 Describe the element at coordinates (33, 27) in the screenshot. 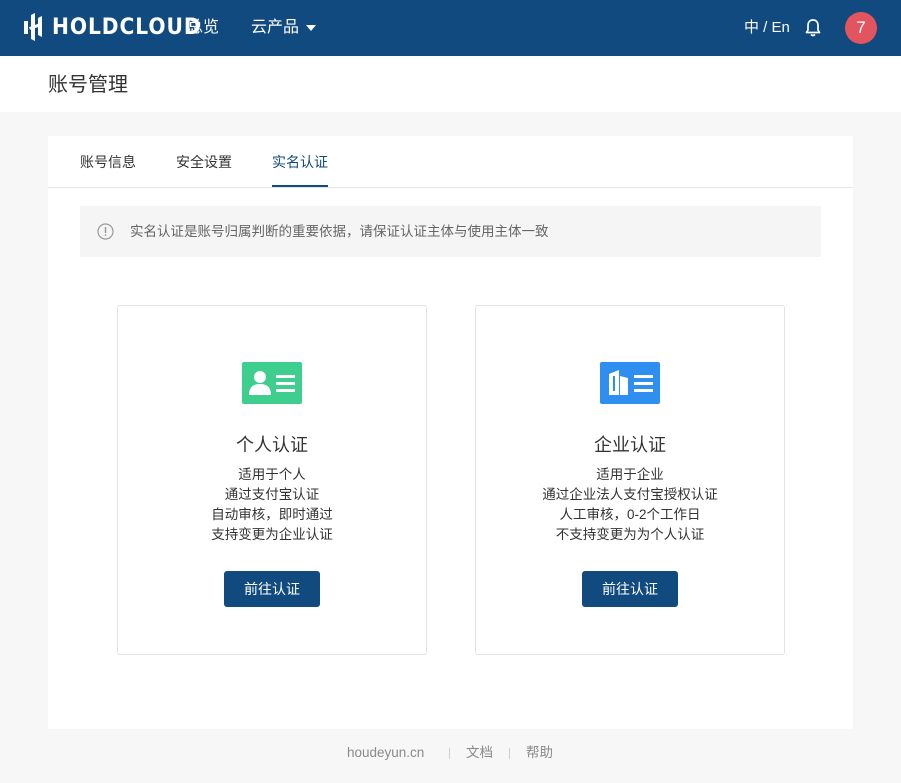

I see `logo-mark-icon` at that location.